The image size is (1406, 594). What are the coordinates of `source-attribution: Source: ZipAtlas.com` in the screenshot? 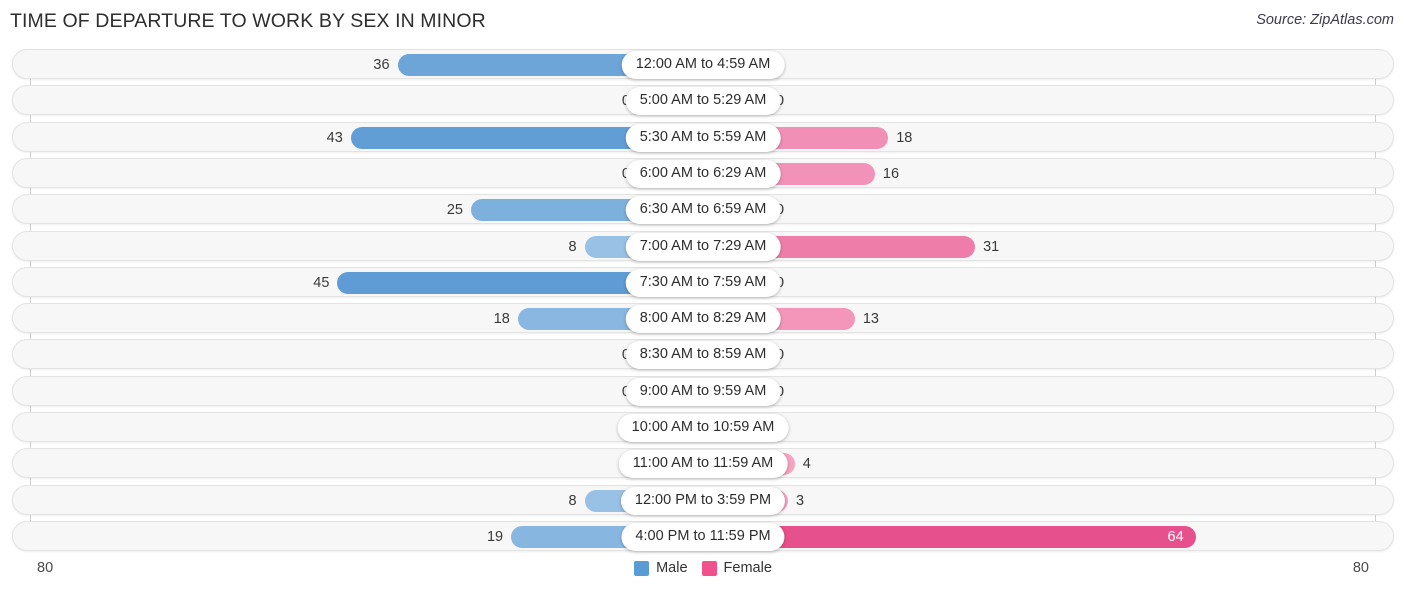 It's located at (1325, 20).